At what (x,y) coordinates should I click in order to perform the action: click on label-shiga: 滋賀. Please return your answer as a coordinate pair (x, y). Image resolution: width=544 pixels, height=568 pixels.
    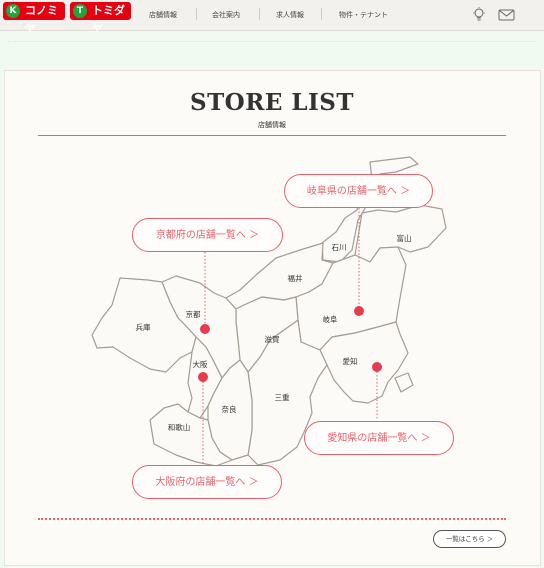
    Looking at the image, I should click on (272, 339).